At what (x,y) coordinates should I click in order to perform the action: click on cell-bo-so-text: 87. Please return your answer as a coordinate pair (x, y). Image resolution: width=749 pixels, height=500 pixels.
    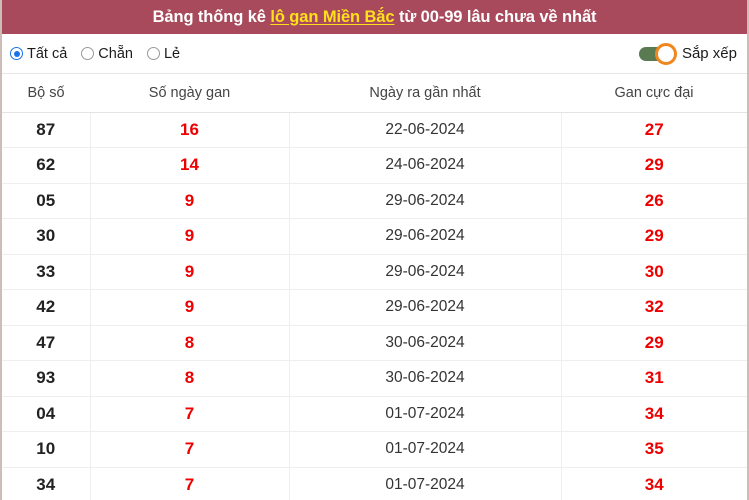
    Looking at the image, I should click on (46, 129).